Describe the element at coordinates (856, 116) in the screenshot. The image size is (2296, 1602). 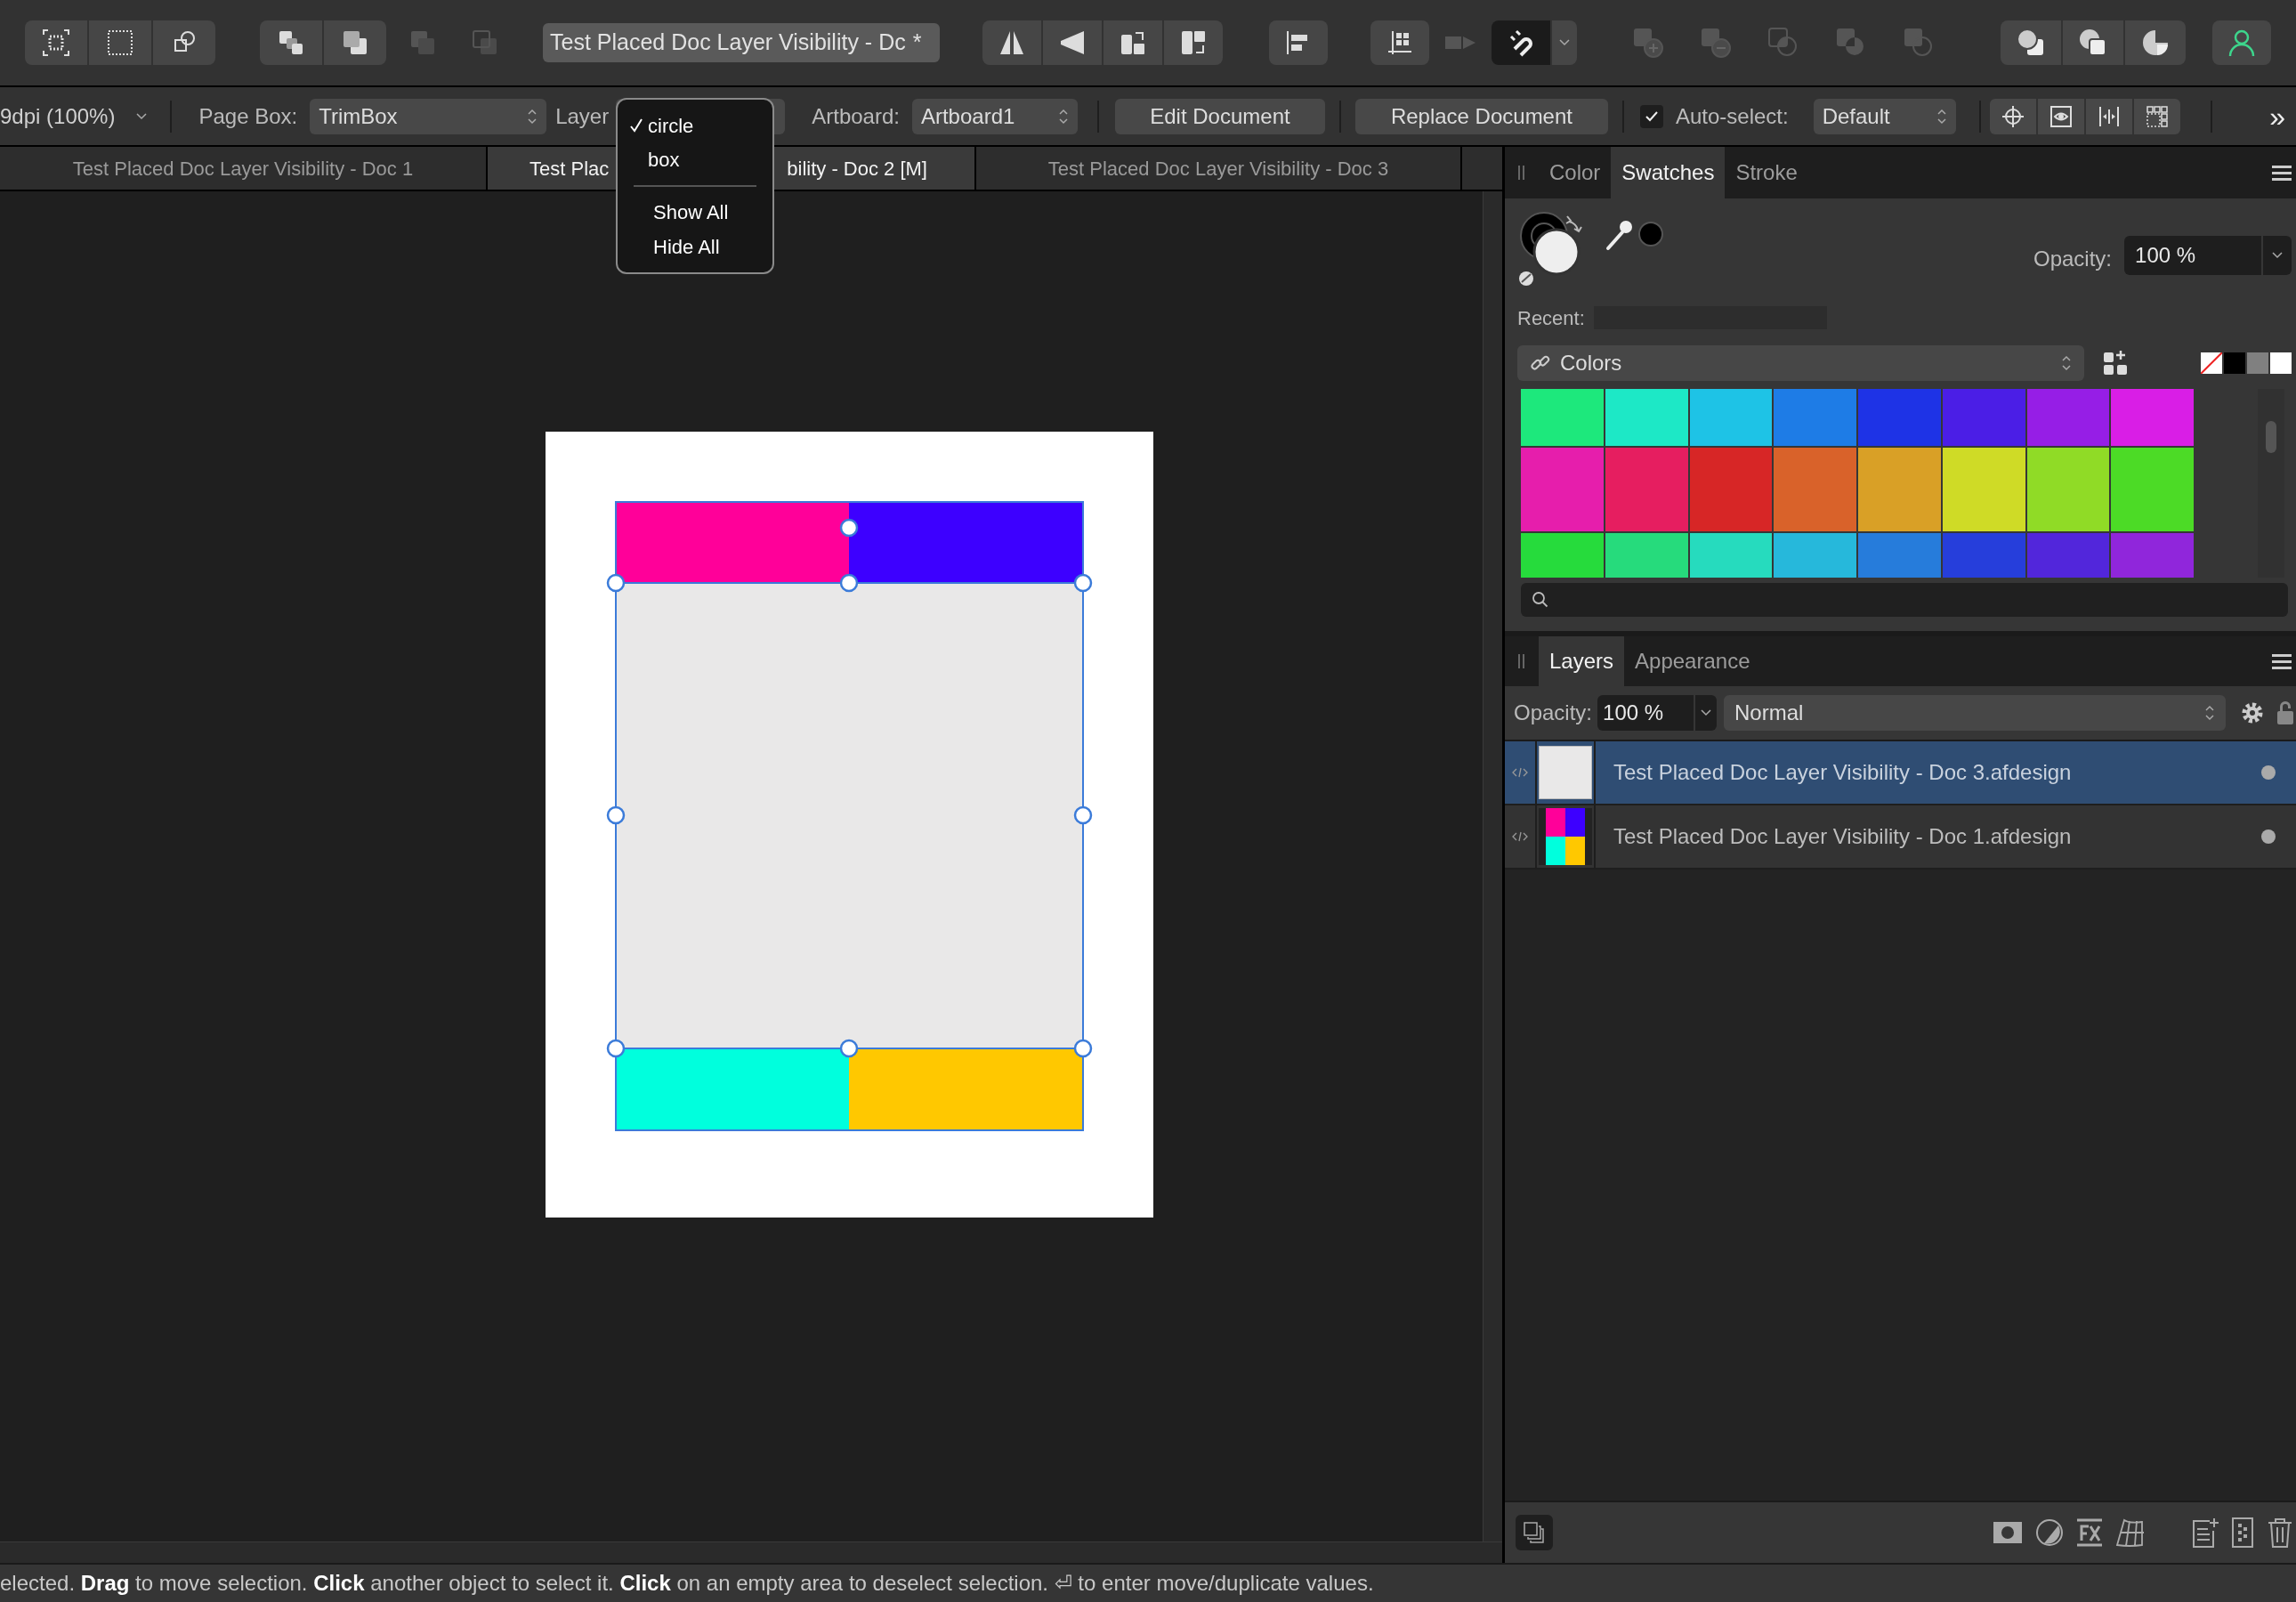
I see `artboard-label: Artboard:` at that location.